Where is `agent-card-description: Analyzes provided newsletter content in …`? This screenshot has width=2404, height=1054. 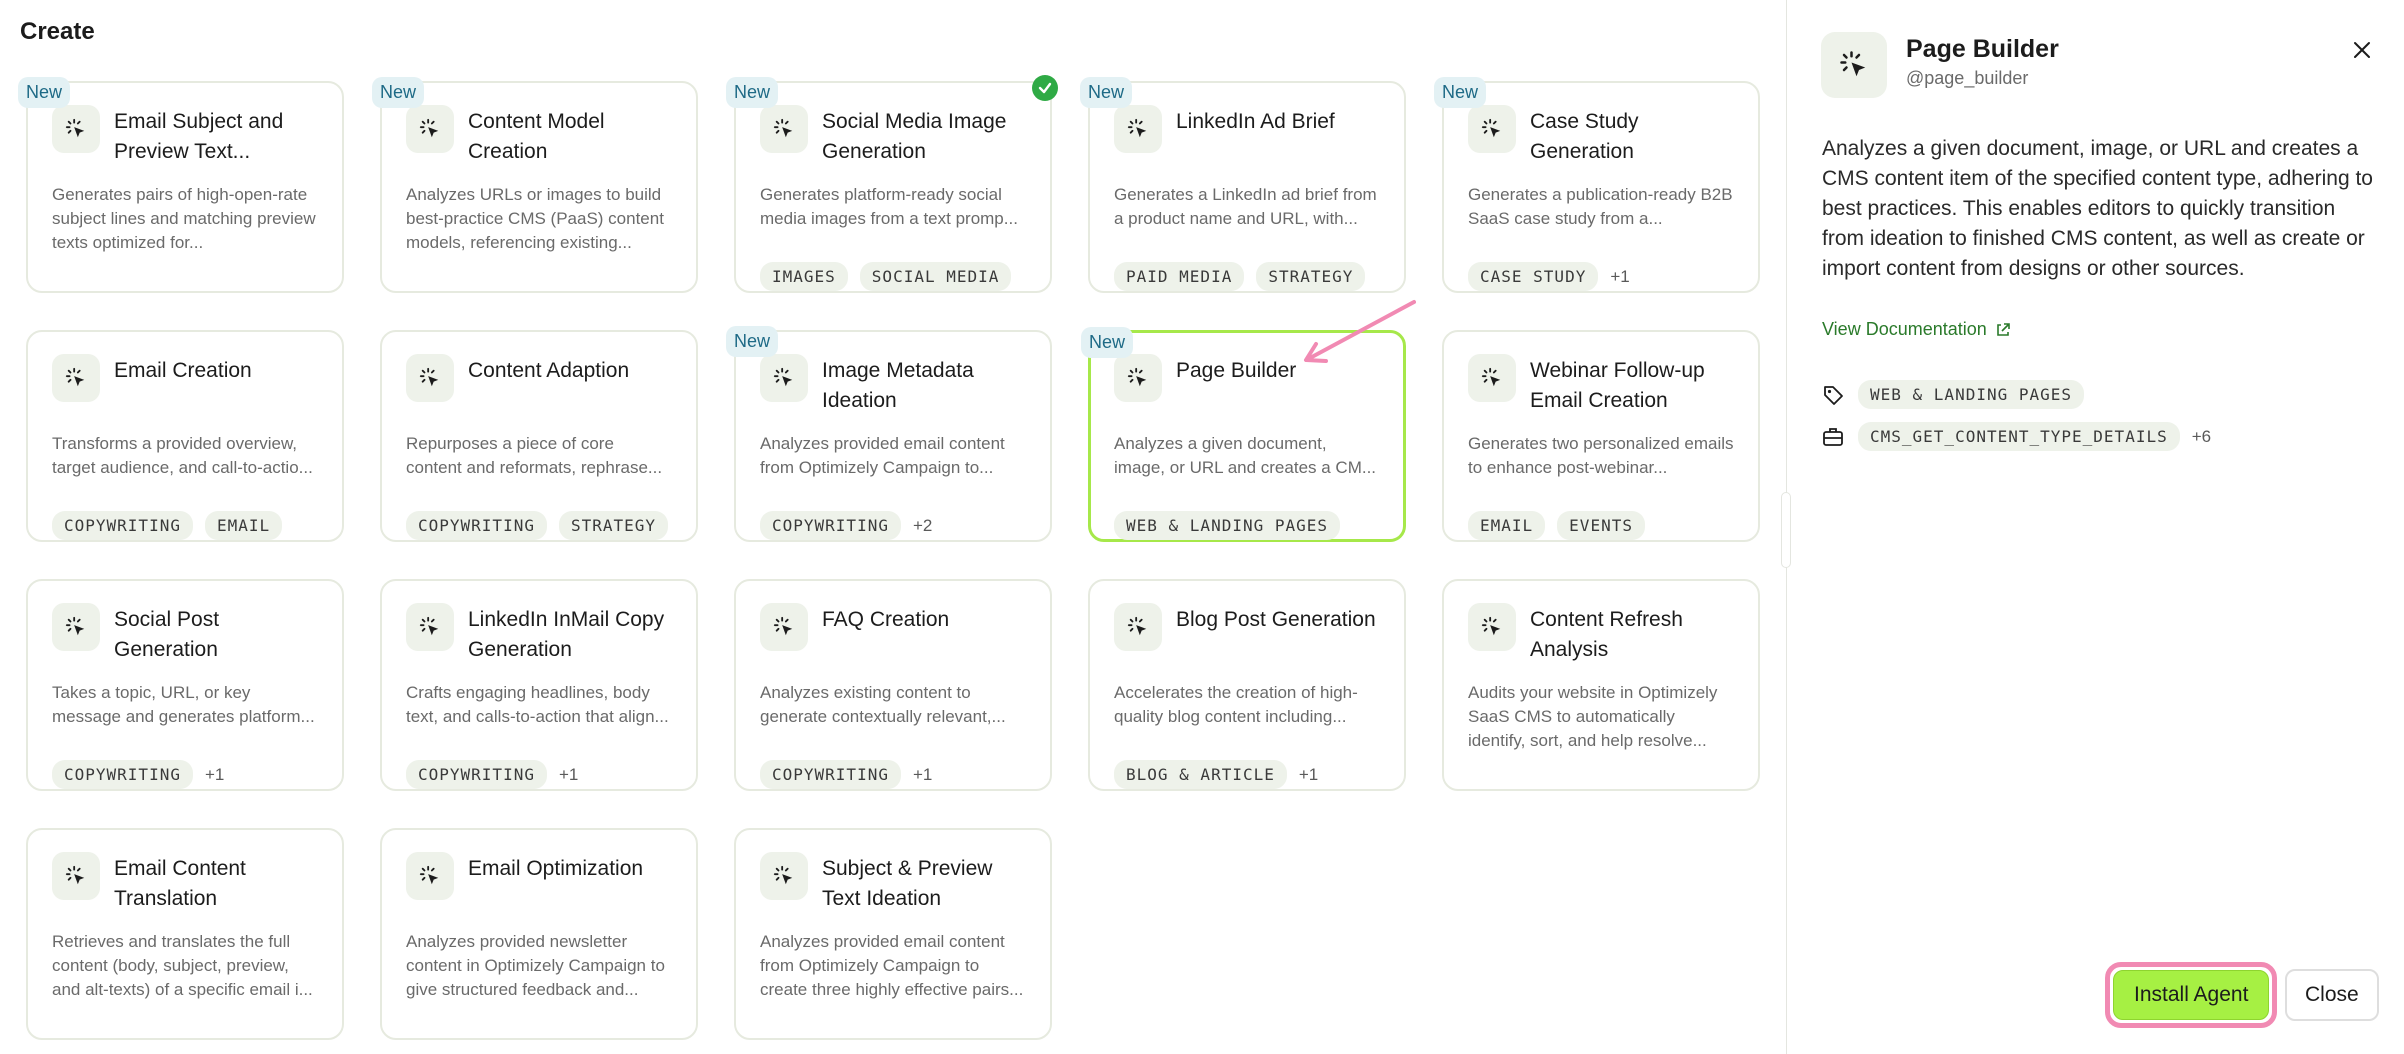 agent-card-description: Analyzes provided newsletter content in … is located at coordinates (535, 965).